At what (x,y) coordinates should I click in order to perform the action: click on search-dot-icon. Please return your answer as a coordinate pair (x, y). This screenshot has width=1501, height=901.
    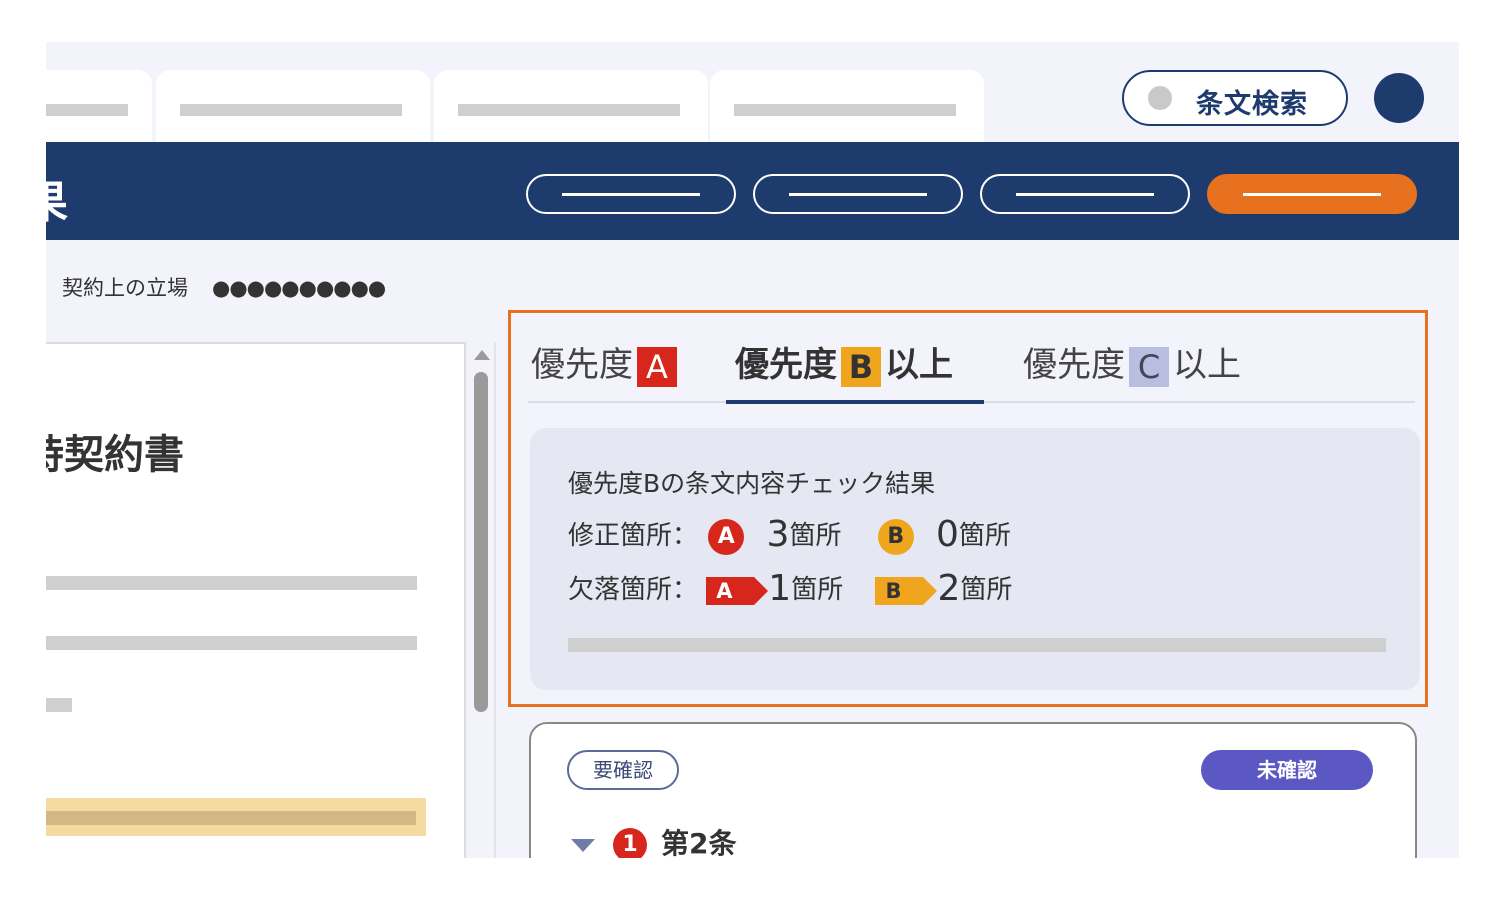
    Looking at the image, I should click on (1160, 98).